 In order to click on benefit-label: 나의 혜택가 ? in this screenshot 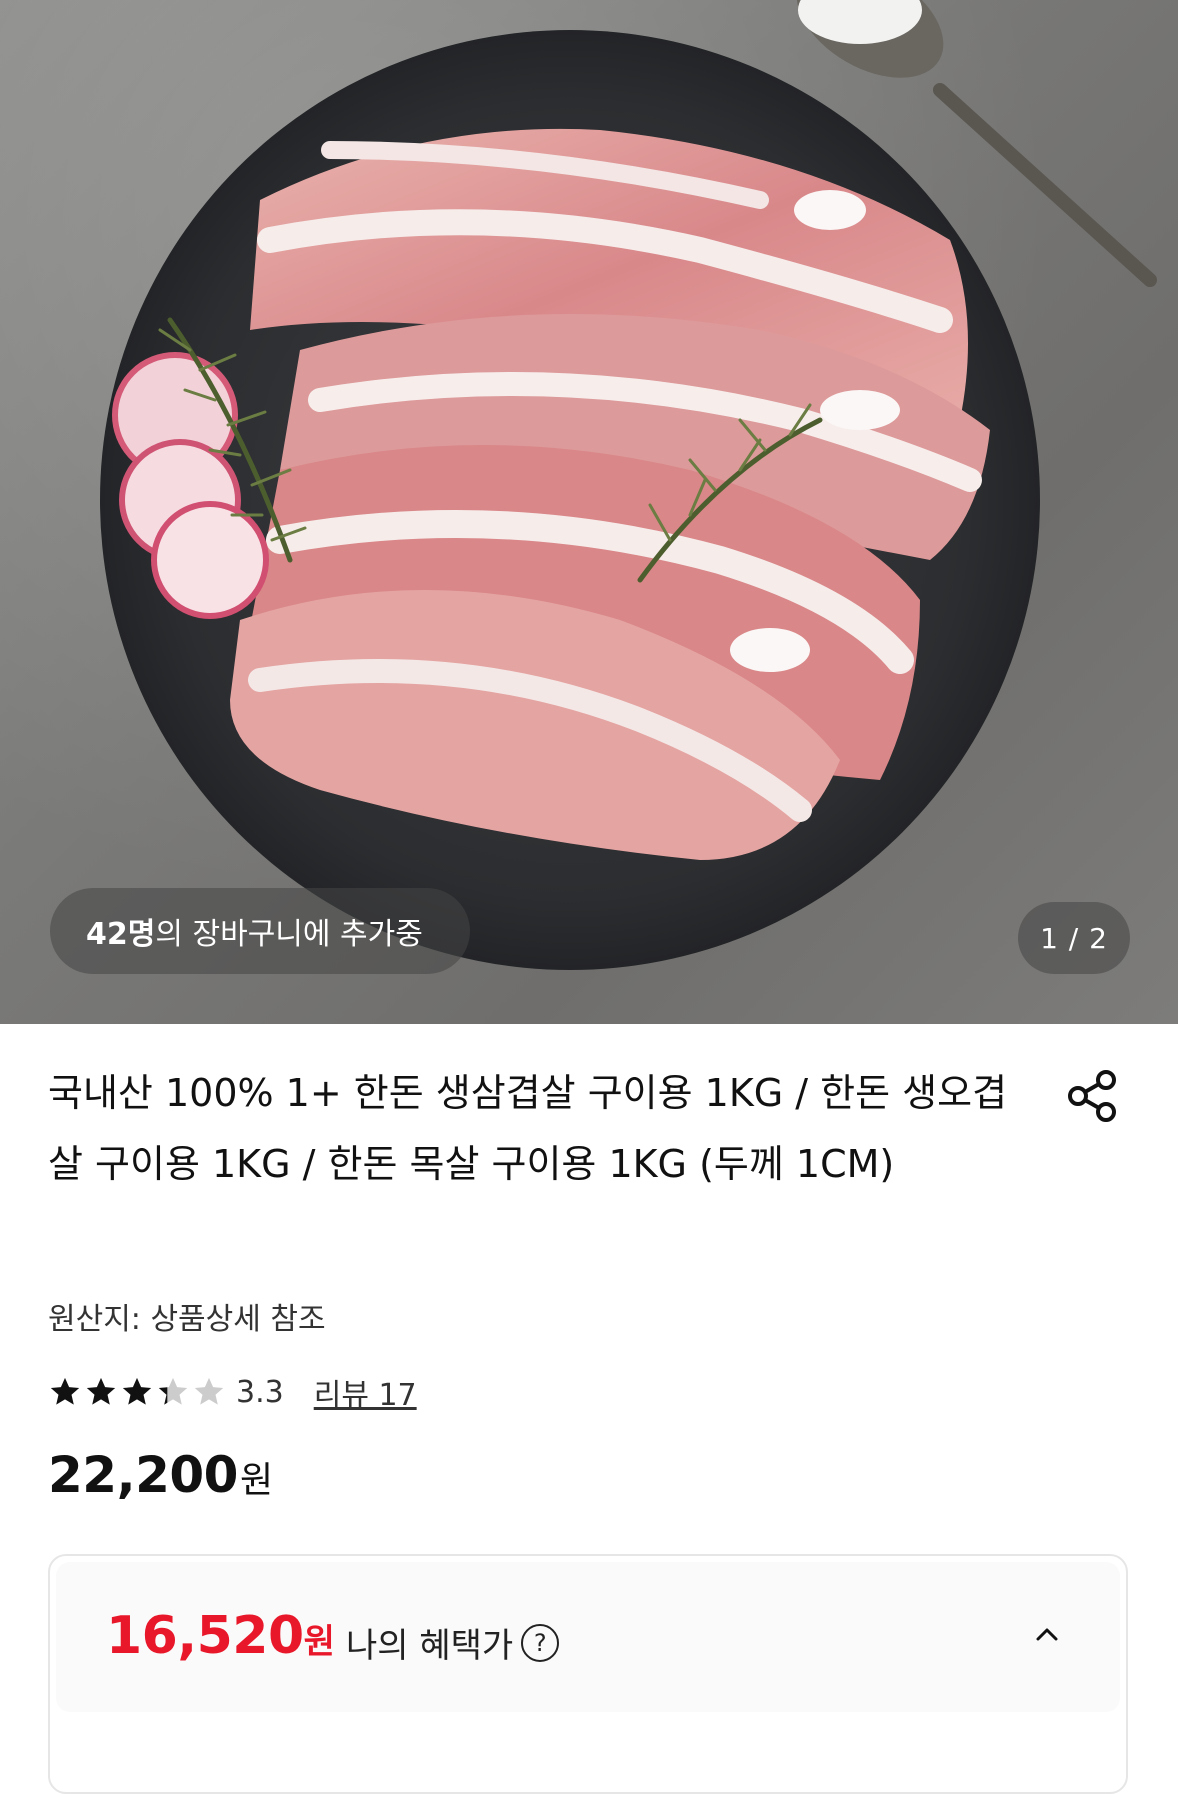, I will do `click(453, 1642)`.